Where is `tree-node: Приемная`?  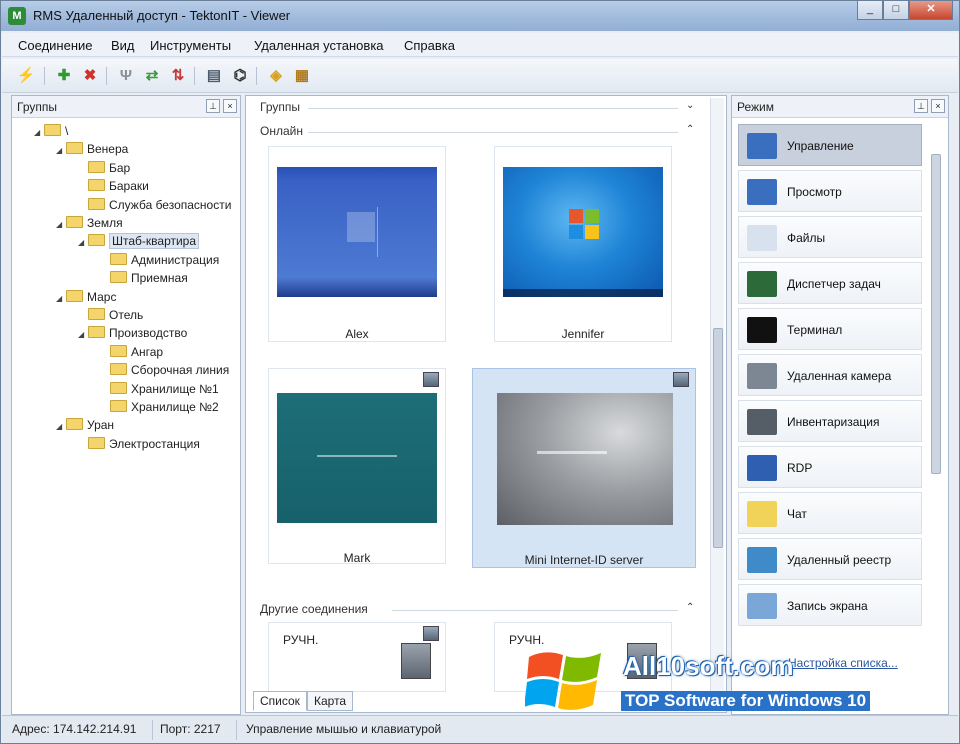 tree-node: Приемная is located at coordinates (144, 278).